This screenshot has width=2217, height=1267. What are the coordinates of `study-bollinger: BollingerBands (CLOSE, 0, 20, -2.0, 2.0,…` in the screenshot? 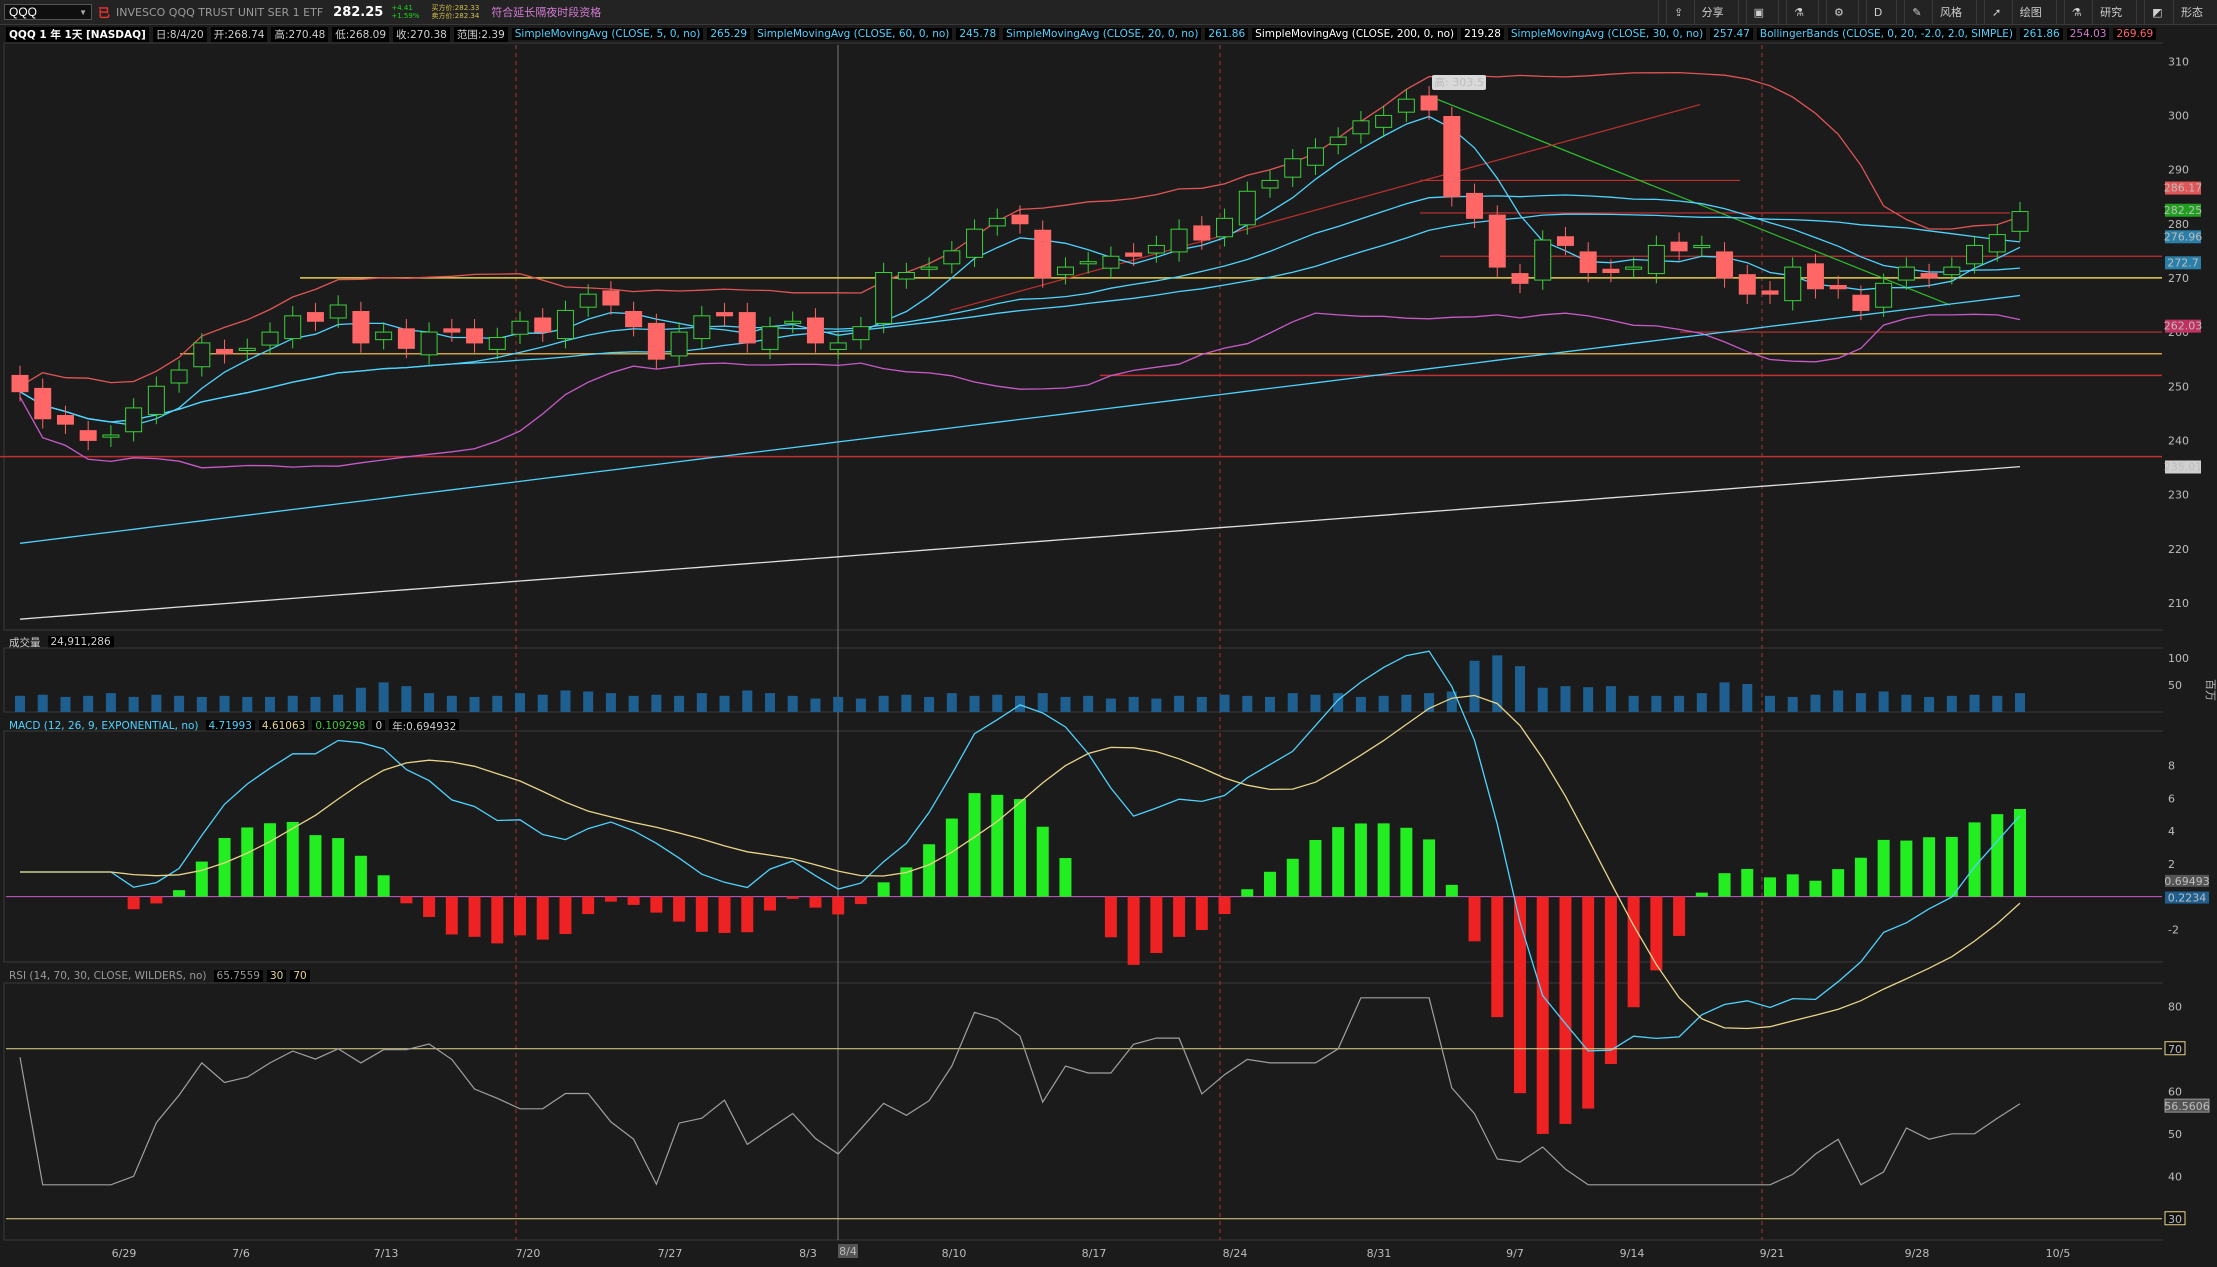 It's located at (1886, 34).